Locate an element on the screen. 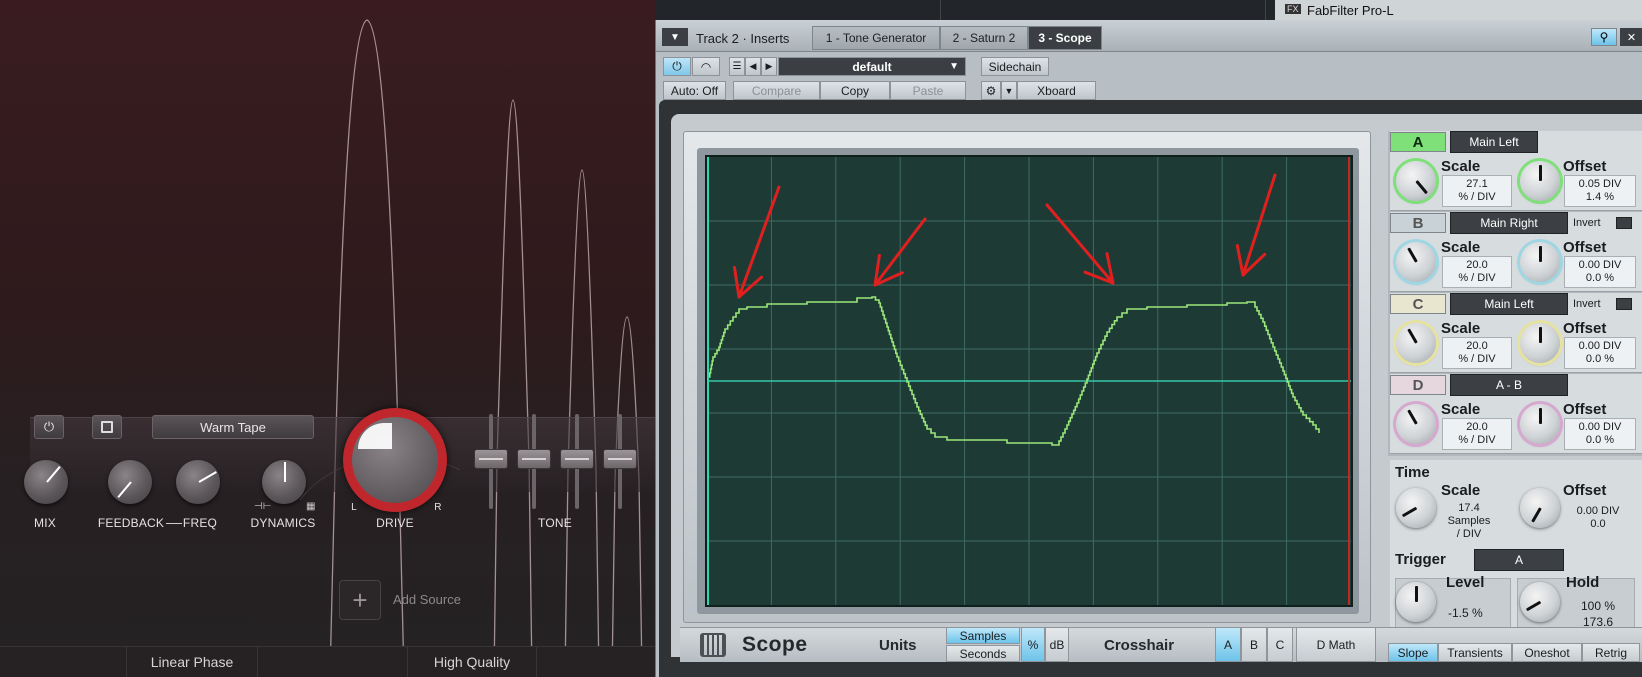  scale-value: 27.1 is located at coordinates (1477, 184).